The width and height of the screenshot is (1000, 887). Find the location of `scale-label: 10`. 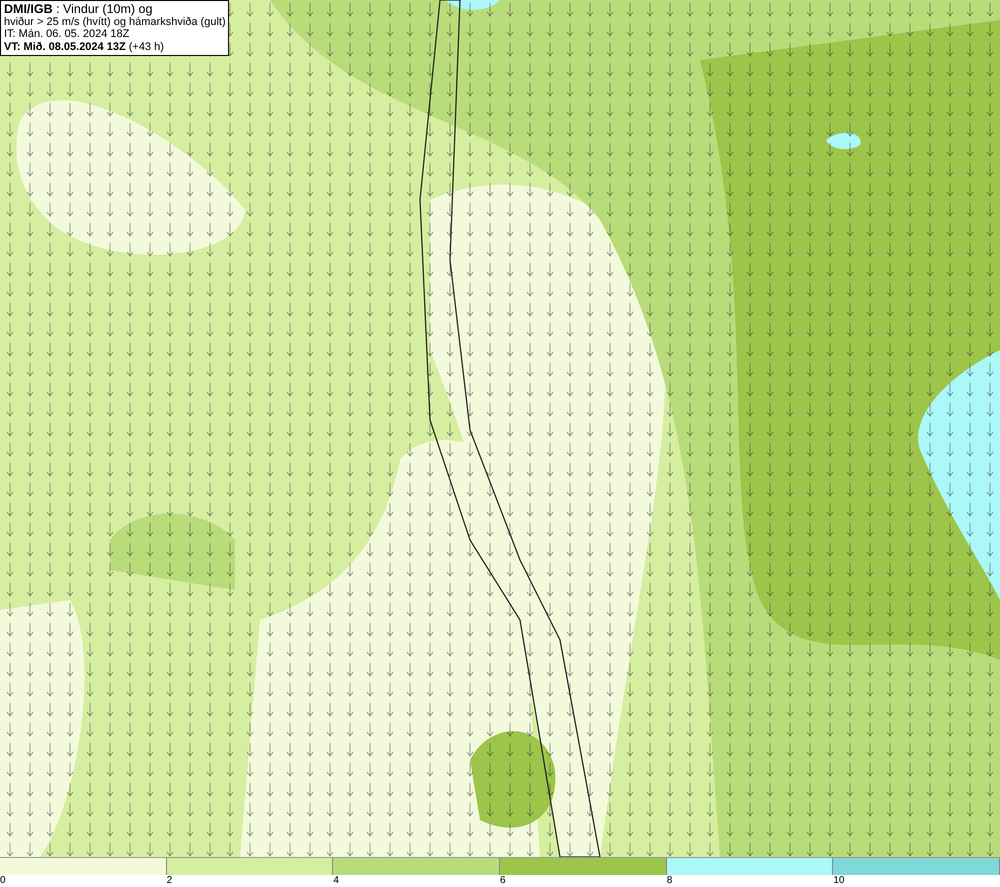

scale-label: 10 is located at coordinates (838, 880).